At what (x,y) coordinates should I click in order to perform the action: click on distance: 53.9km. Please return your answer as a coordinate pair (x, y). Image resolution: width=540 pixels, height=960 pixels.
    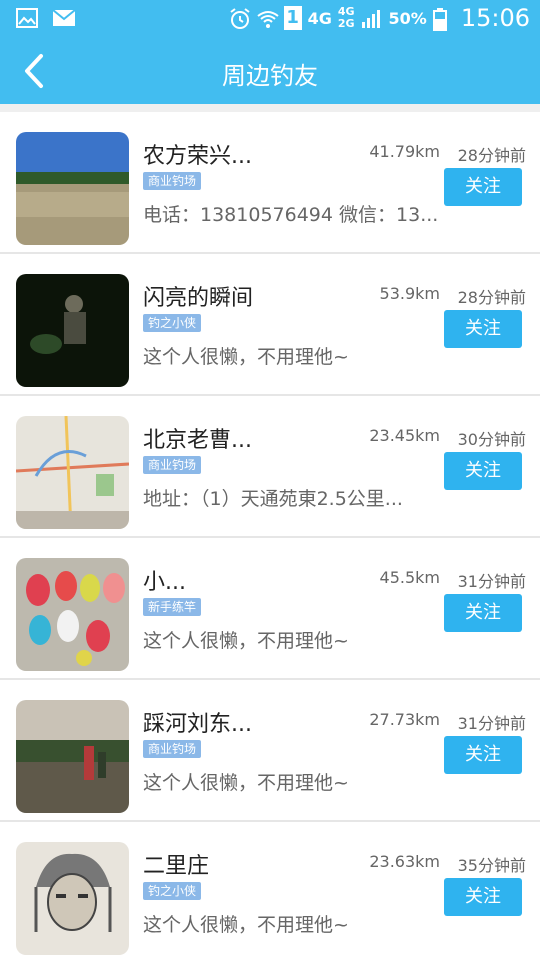
    Looking at the image, I should click on (409, 293).